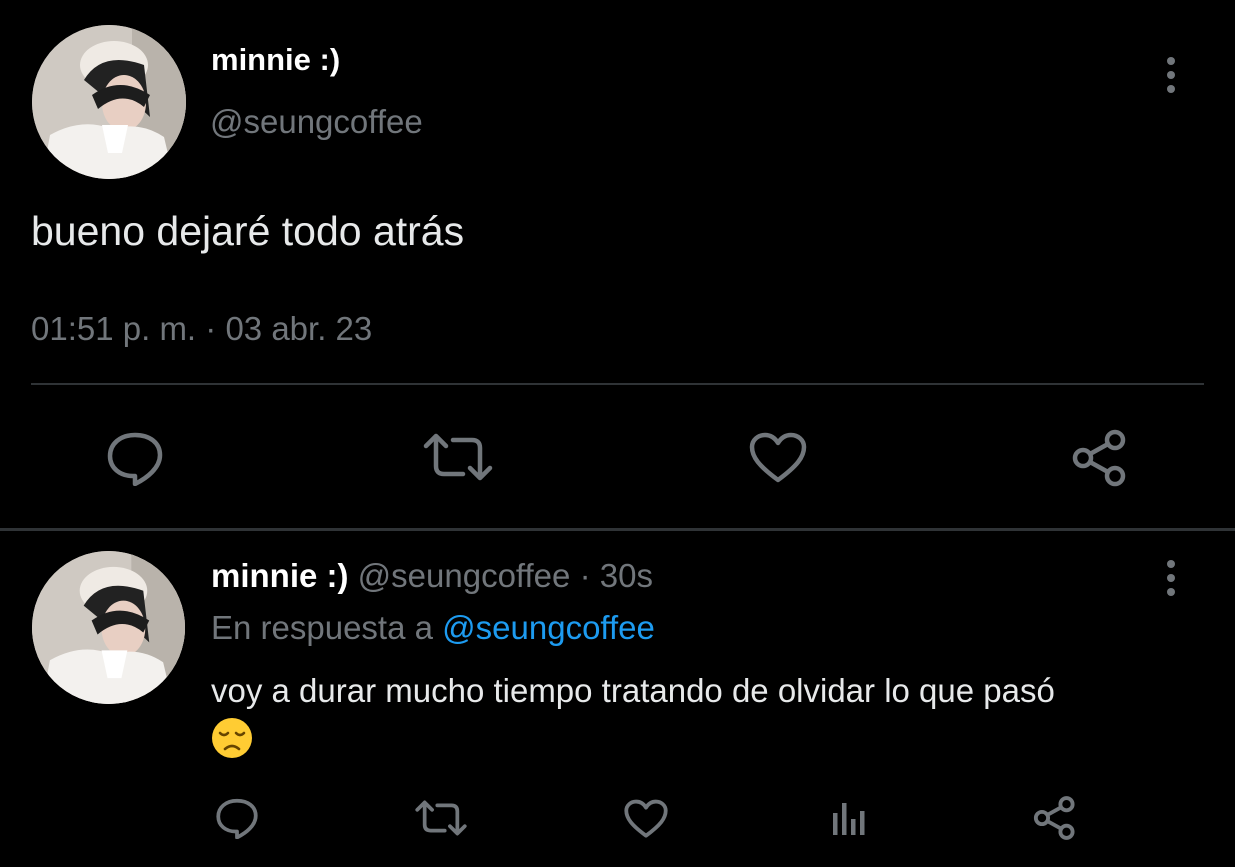  What do you see at coordinates (617, 384) in the screenshot?
I see `main-divider` at bounding box center [617, 384].